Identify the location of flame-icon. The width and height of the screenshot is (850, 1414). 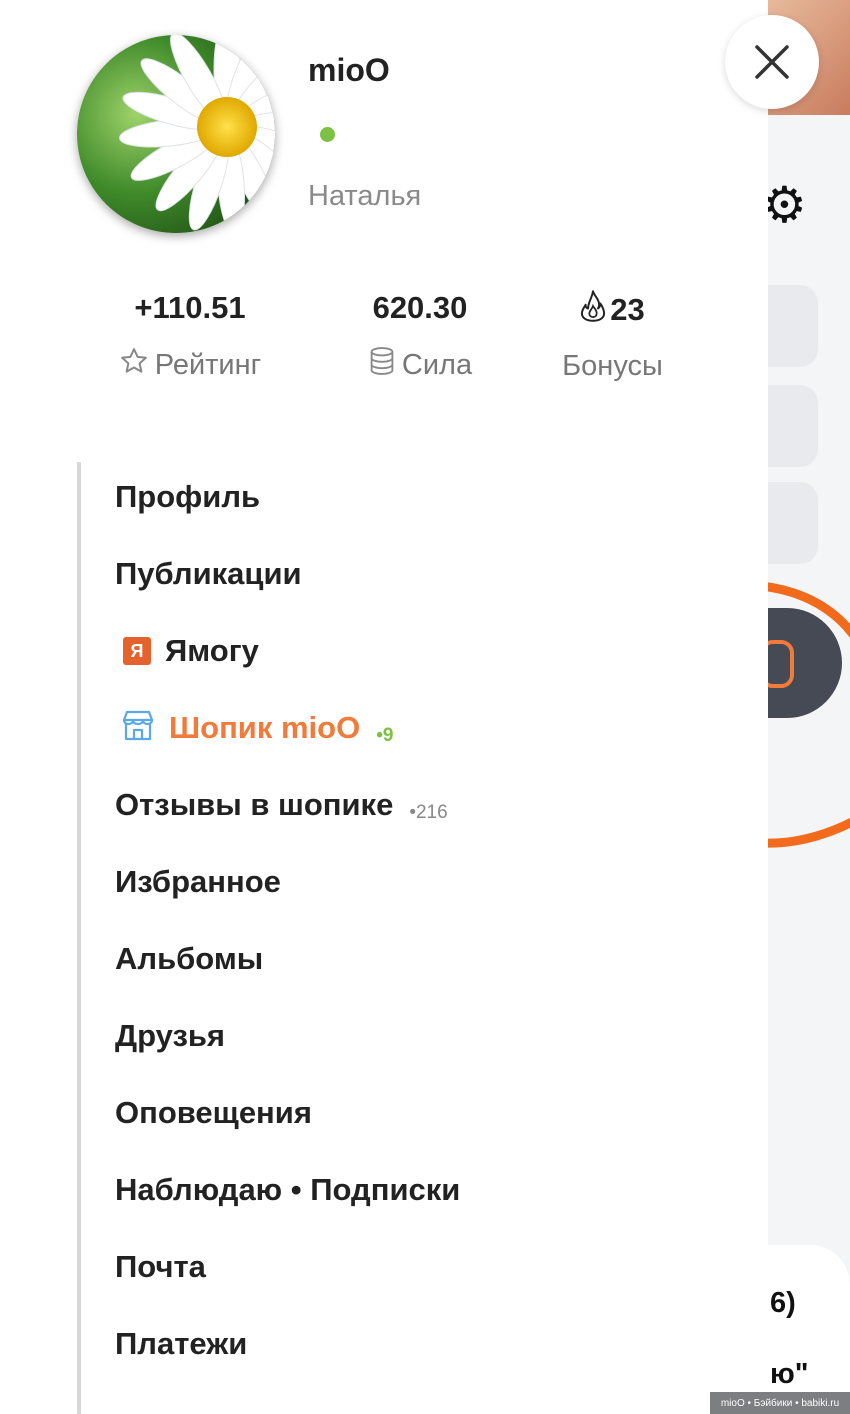
(593, 310).